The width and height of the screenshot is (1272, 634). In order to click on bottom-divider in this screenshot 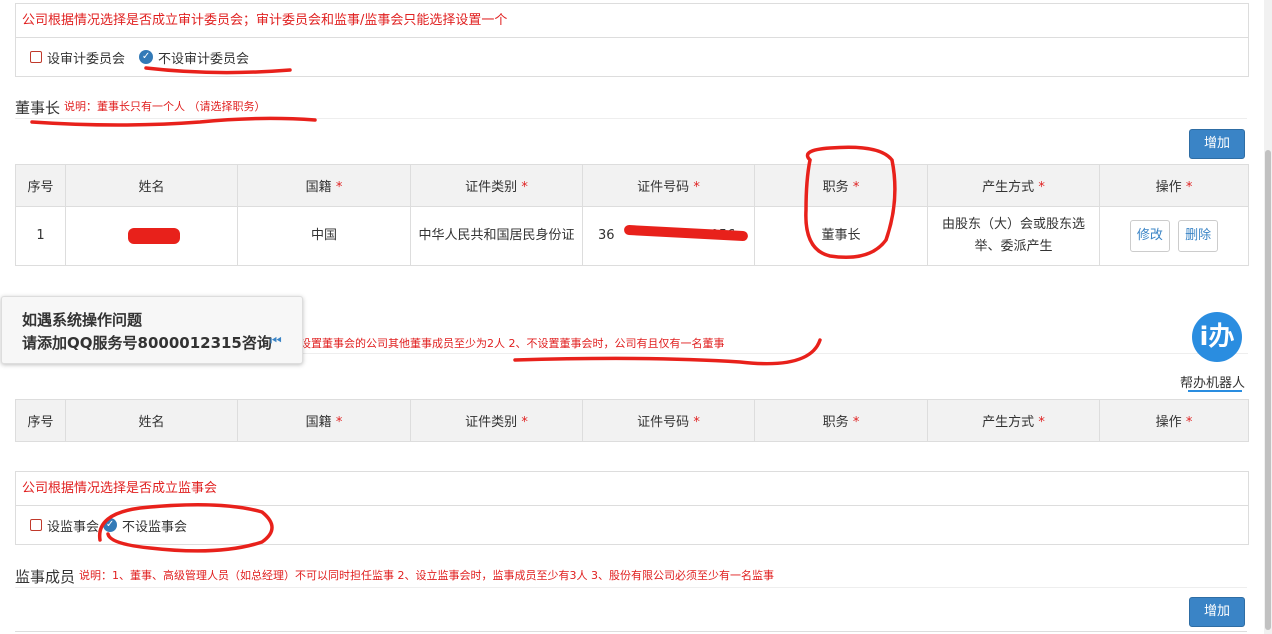, I will do `click(631, 631)`.